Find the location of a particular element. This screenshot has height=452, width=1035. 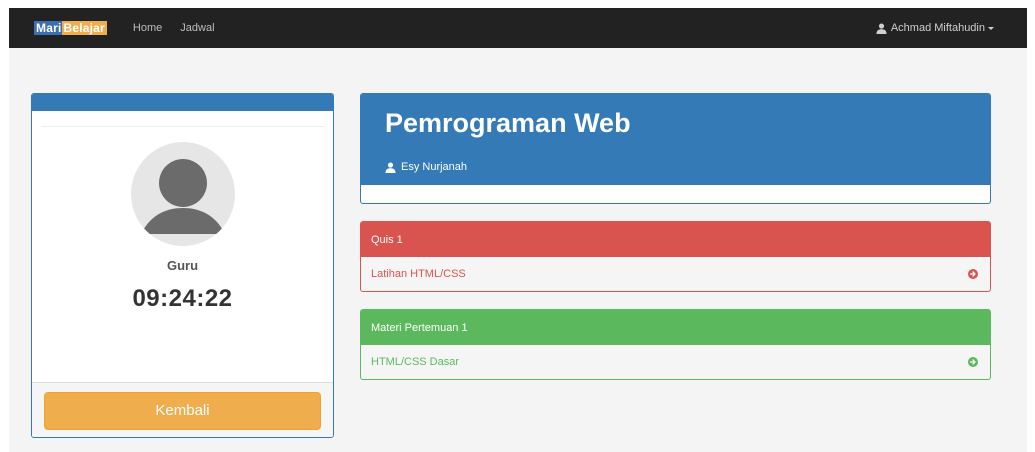

teacher-name: Esy Nurjanah is located at coordinates (434, 167).